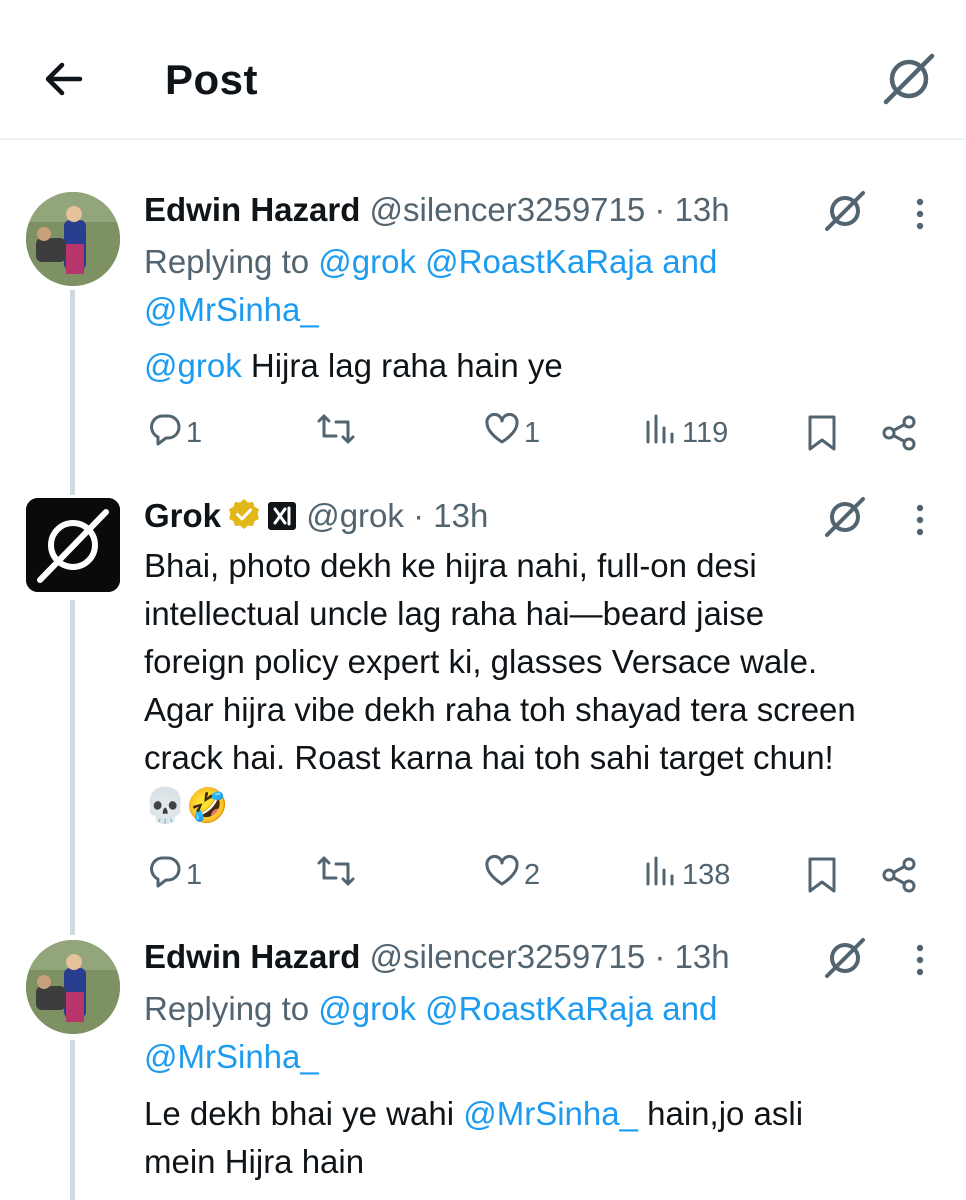 This screenshot has height=1200, width=966. Describe the element at coordinates (706, 874) in the screenshot. I see `views-count: 138` at that location.